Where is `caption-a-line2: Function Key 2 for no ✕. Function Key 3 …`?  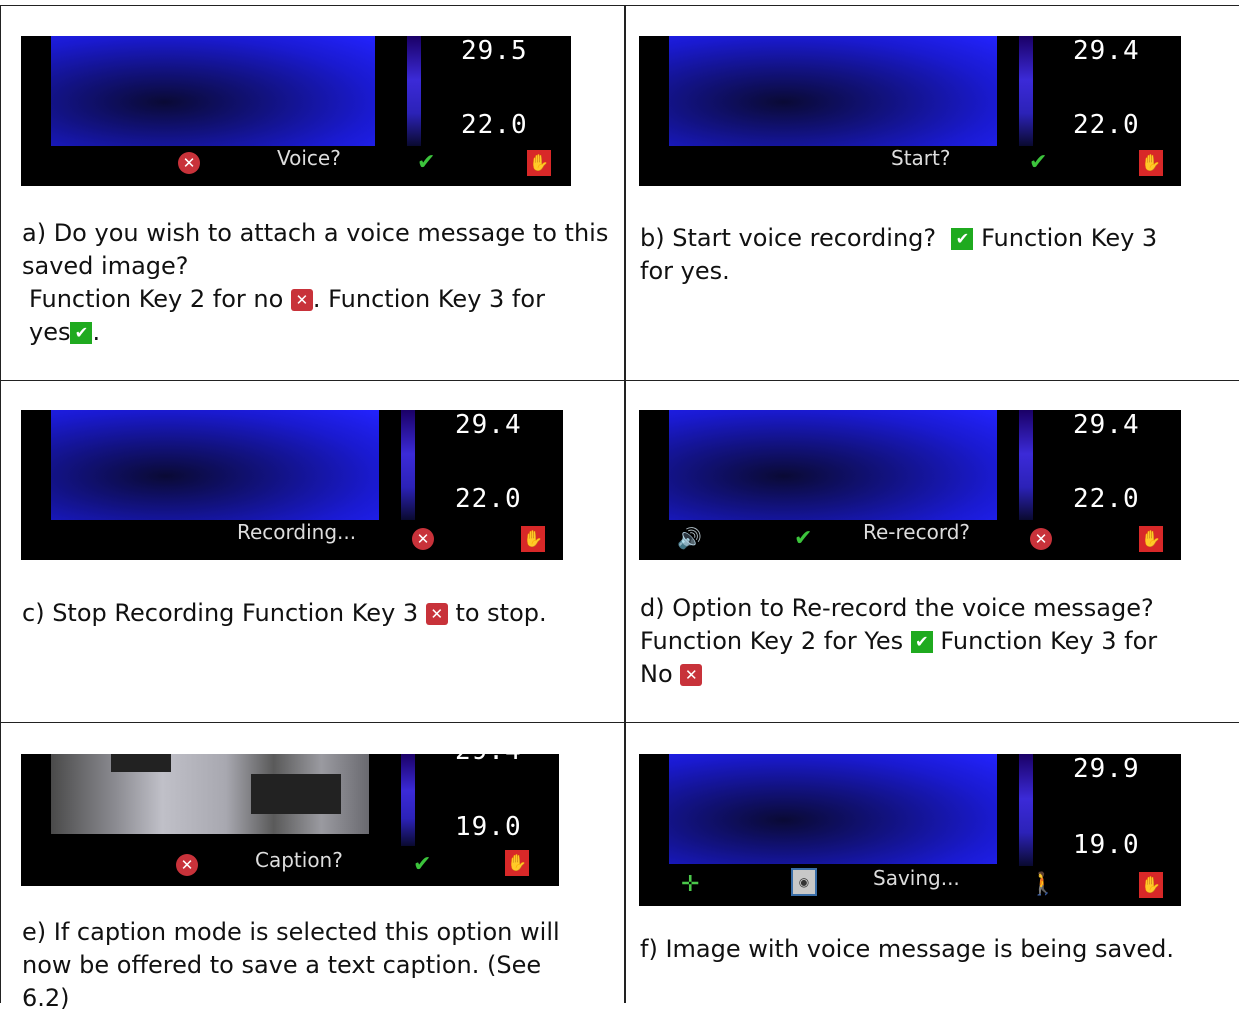 caption-a-line2: Function Key 2 for no ✕. Function Key 3 … is located at coordinates (287, 299).